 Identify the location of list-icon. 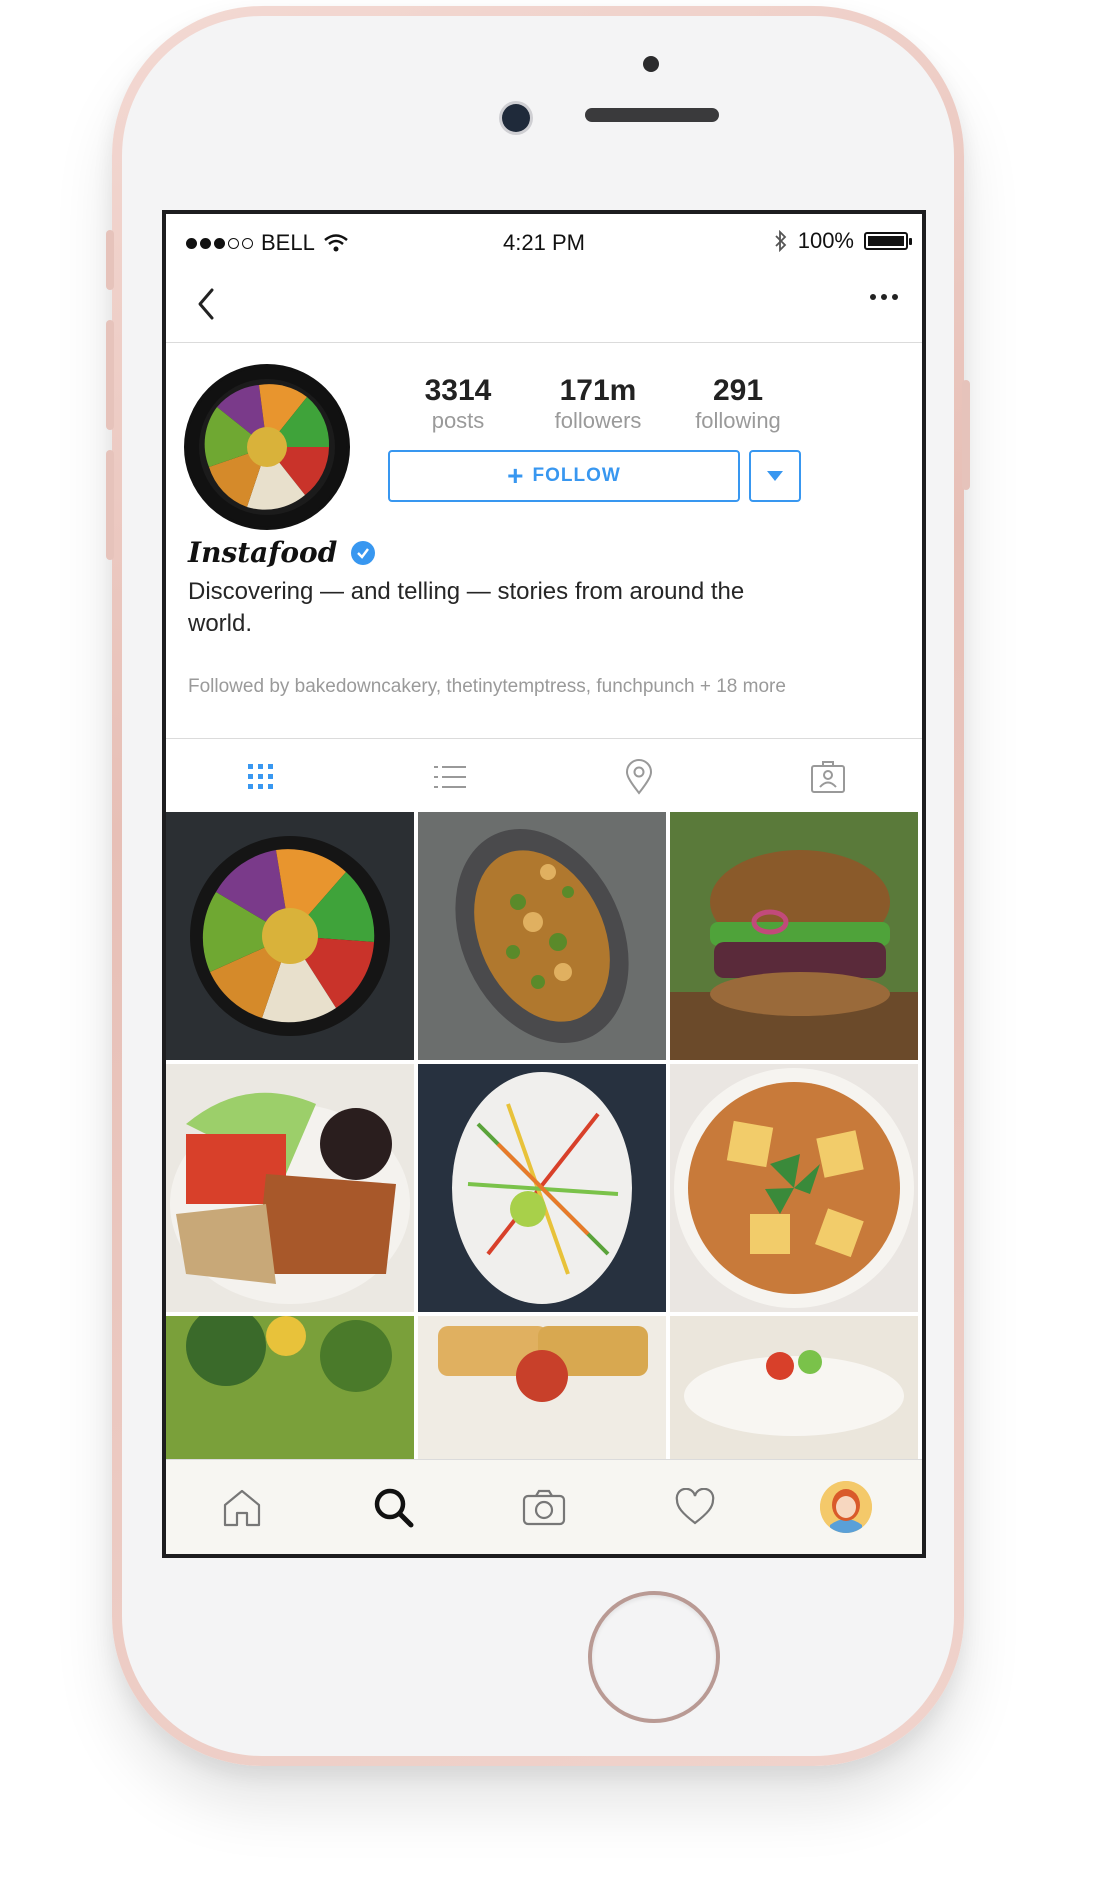
(449, 777).